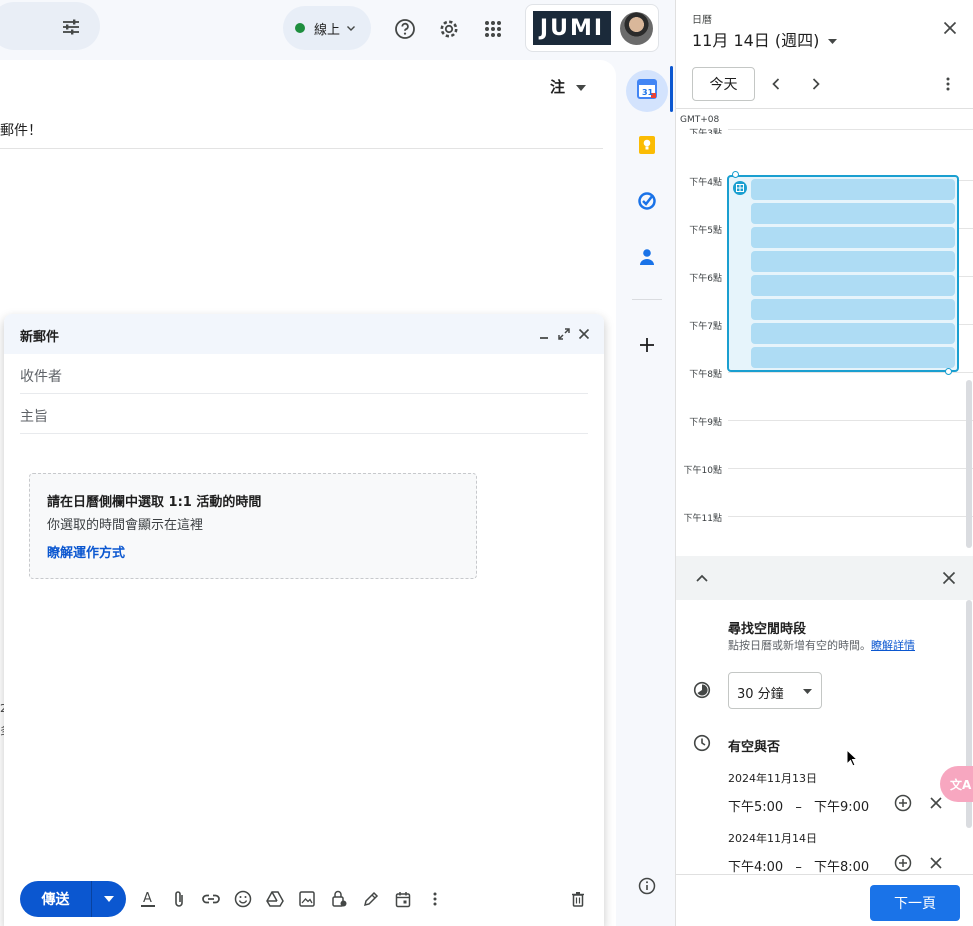 This screenshot has width=973, height=926. What do you see at coordinates (568, 86) in the screenshot?
I see `sort-menu: 注` at bounding box center [568, 86].